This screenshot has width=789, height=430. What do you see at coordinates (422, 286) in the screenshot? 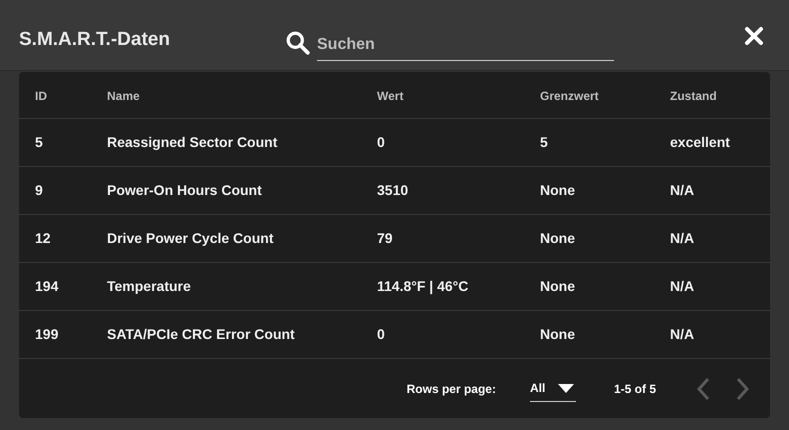
I see `table-cell: 114.8°F | 46°C` at bounding box center [422, 286].